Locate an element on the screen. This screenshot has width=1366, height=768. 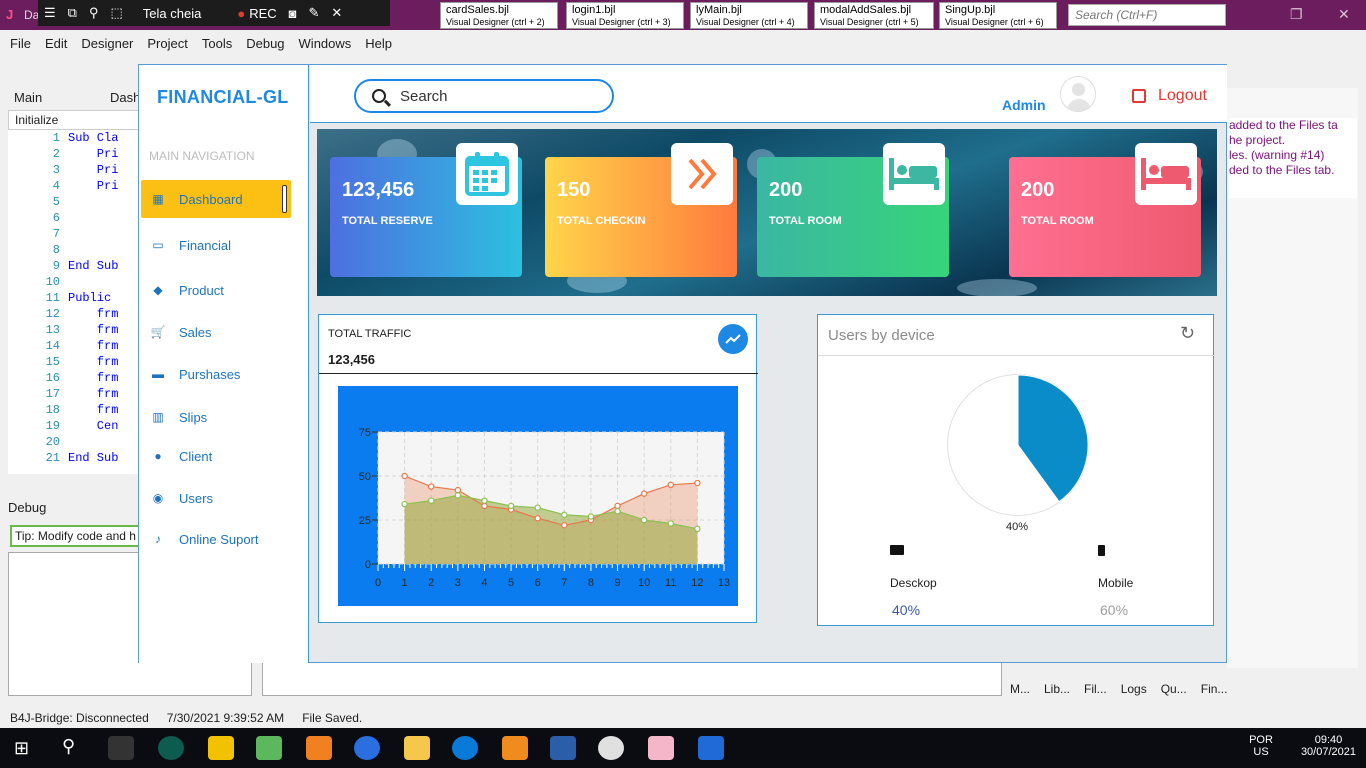
doc-tab: SingUp.bjl Visual Designer (ctrl + 6) is located at coordinates (998, 15).